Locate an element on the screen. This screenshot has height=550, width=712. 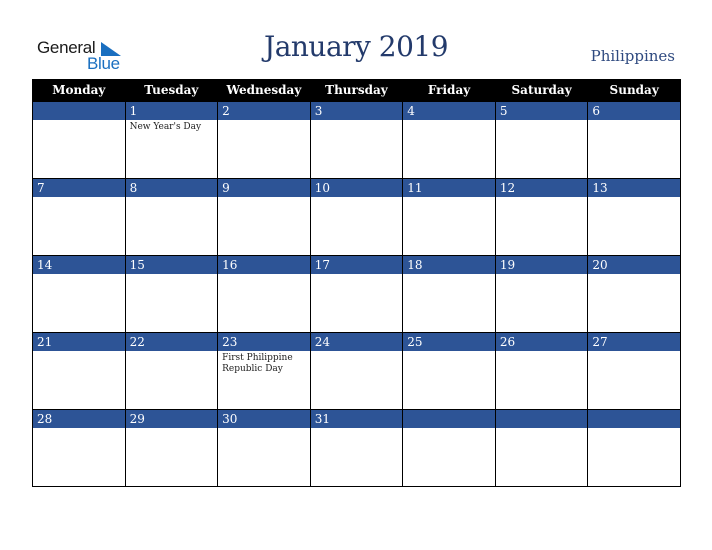
day-cell: 5 is located at coordinates (541, 140).